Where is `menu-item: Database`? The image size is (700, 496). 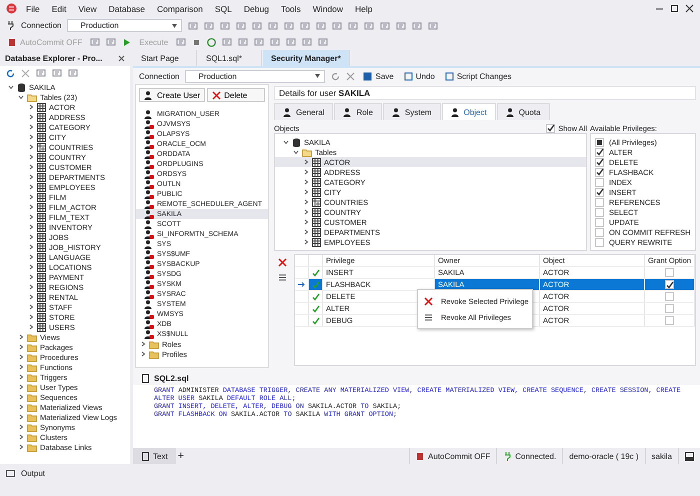
menu-item: Database is located at coordinates (127, 9).